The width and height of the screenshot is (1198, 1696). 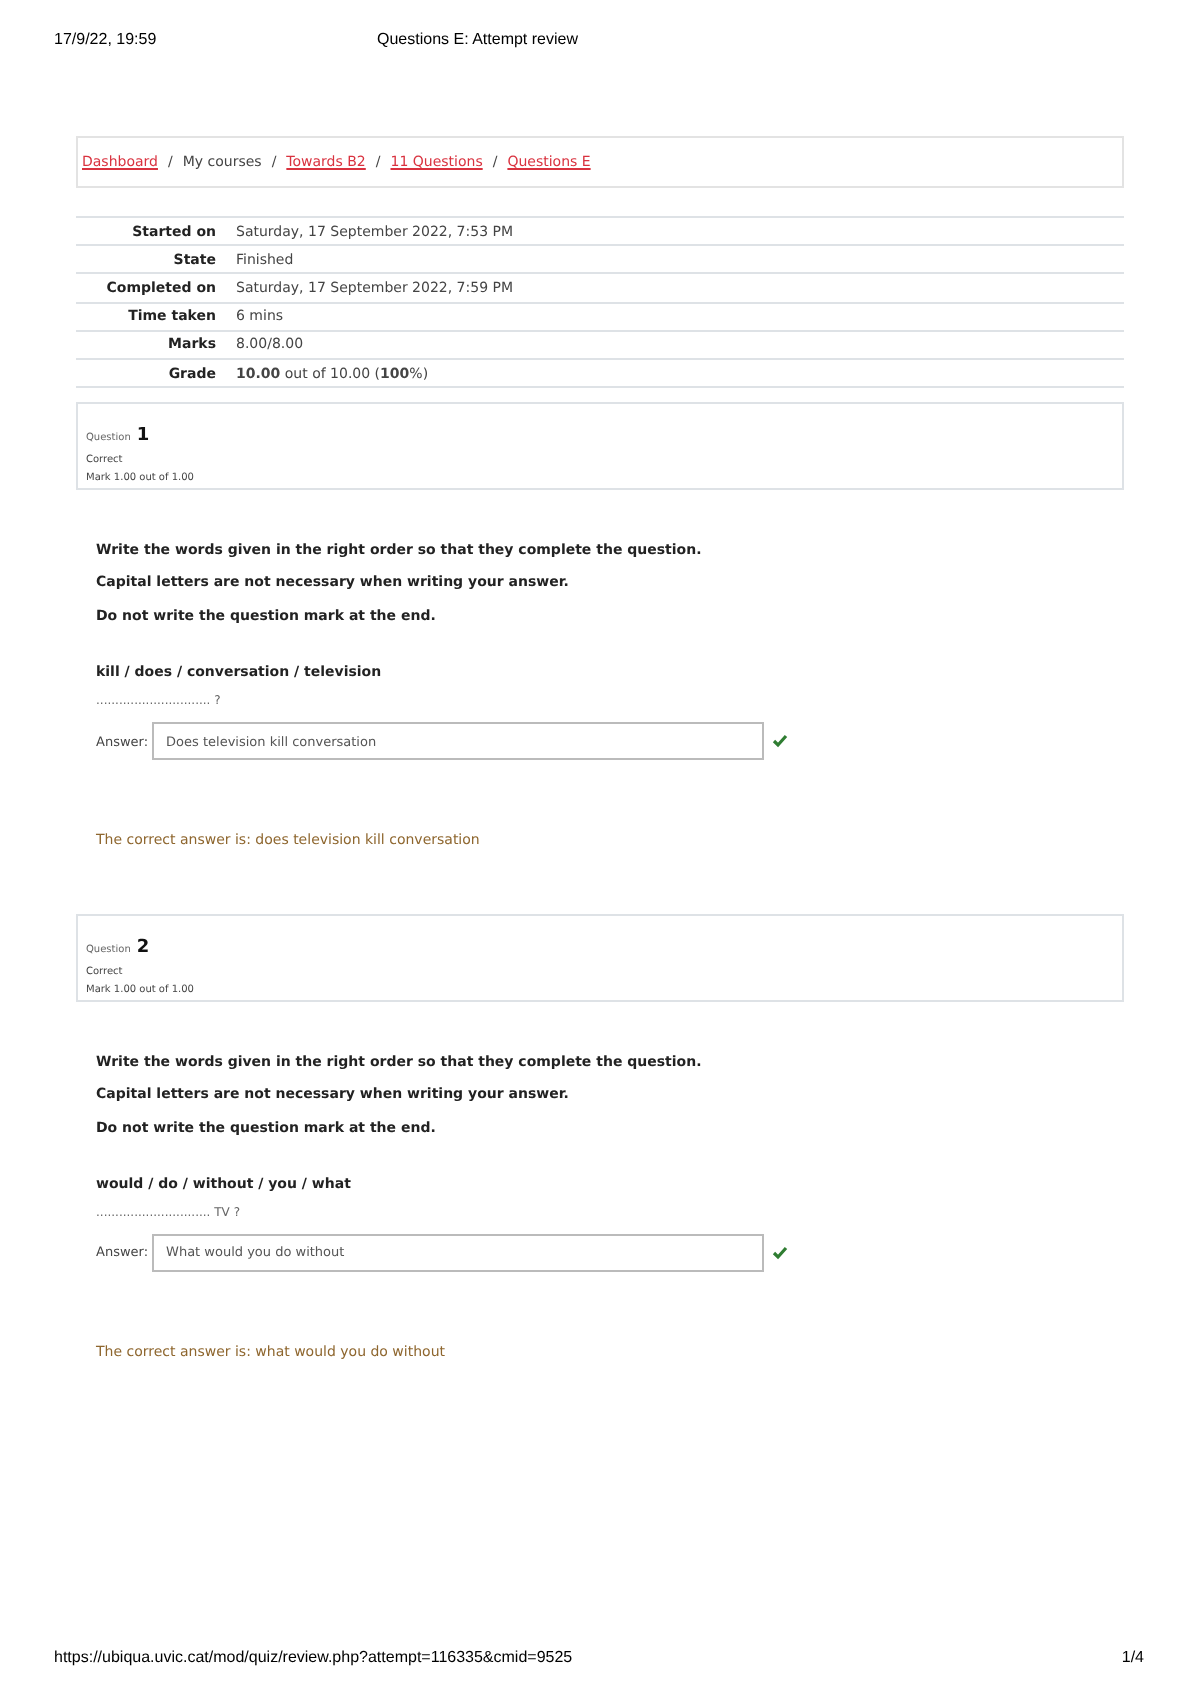 I want to click on print-date: 17/9/22, 19:59, so click(x=105, y=41).